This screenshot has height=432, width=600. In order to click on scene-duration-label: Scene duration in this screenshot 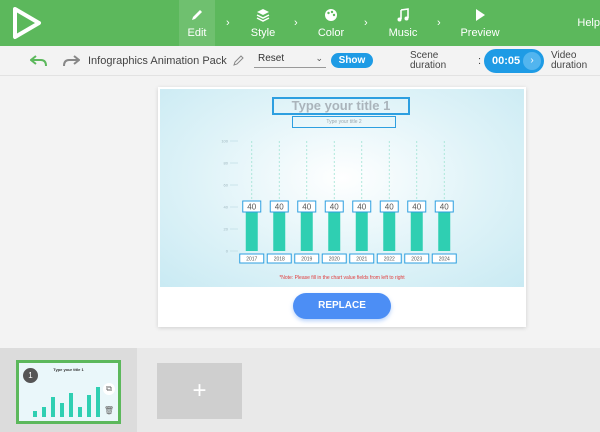, I will do `click(428, 61)`.